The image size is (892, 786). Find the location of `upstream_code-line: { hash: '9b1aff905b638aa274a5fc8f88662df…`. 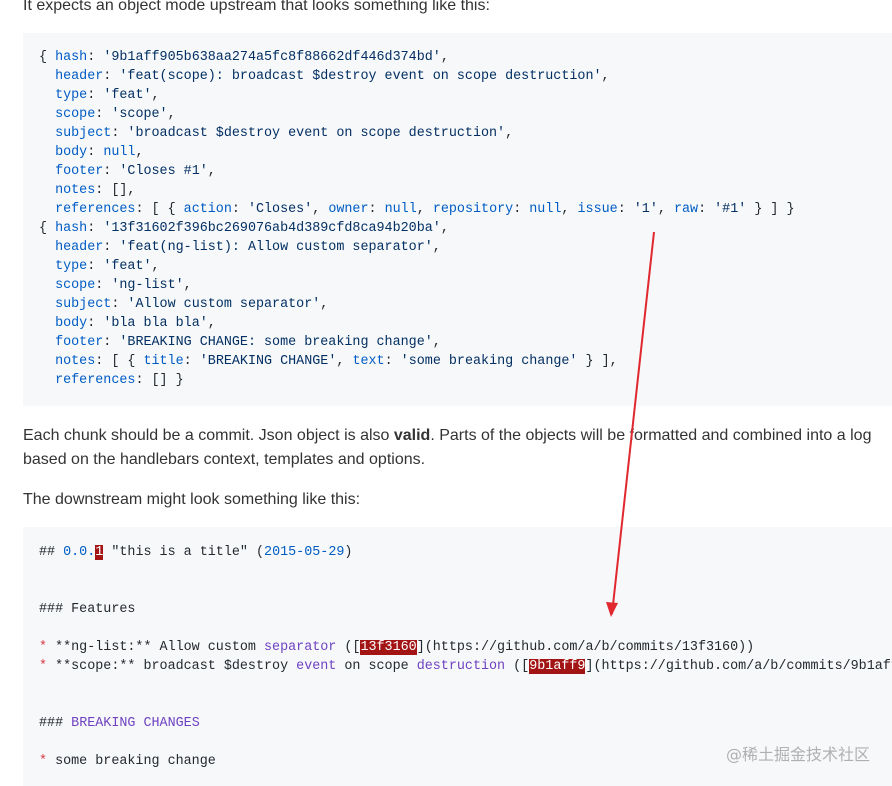

upstream_code-line: { hash: '9b1aff905b638aa274a5fc8f88662df… is located at coordinates (244, 57).